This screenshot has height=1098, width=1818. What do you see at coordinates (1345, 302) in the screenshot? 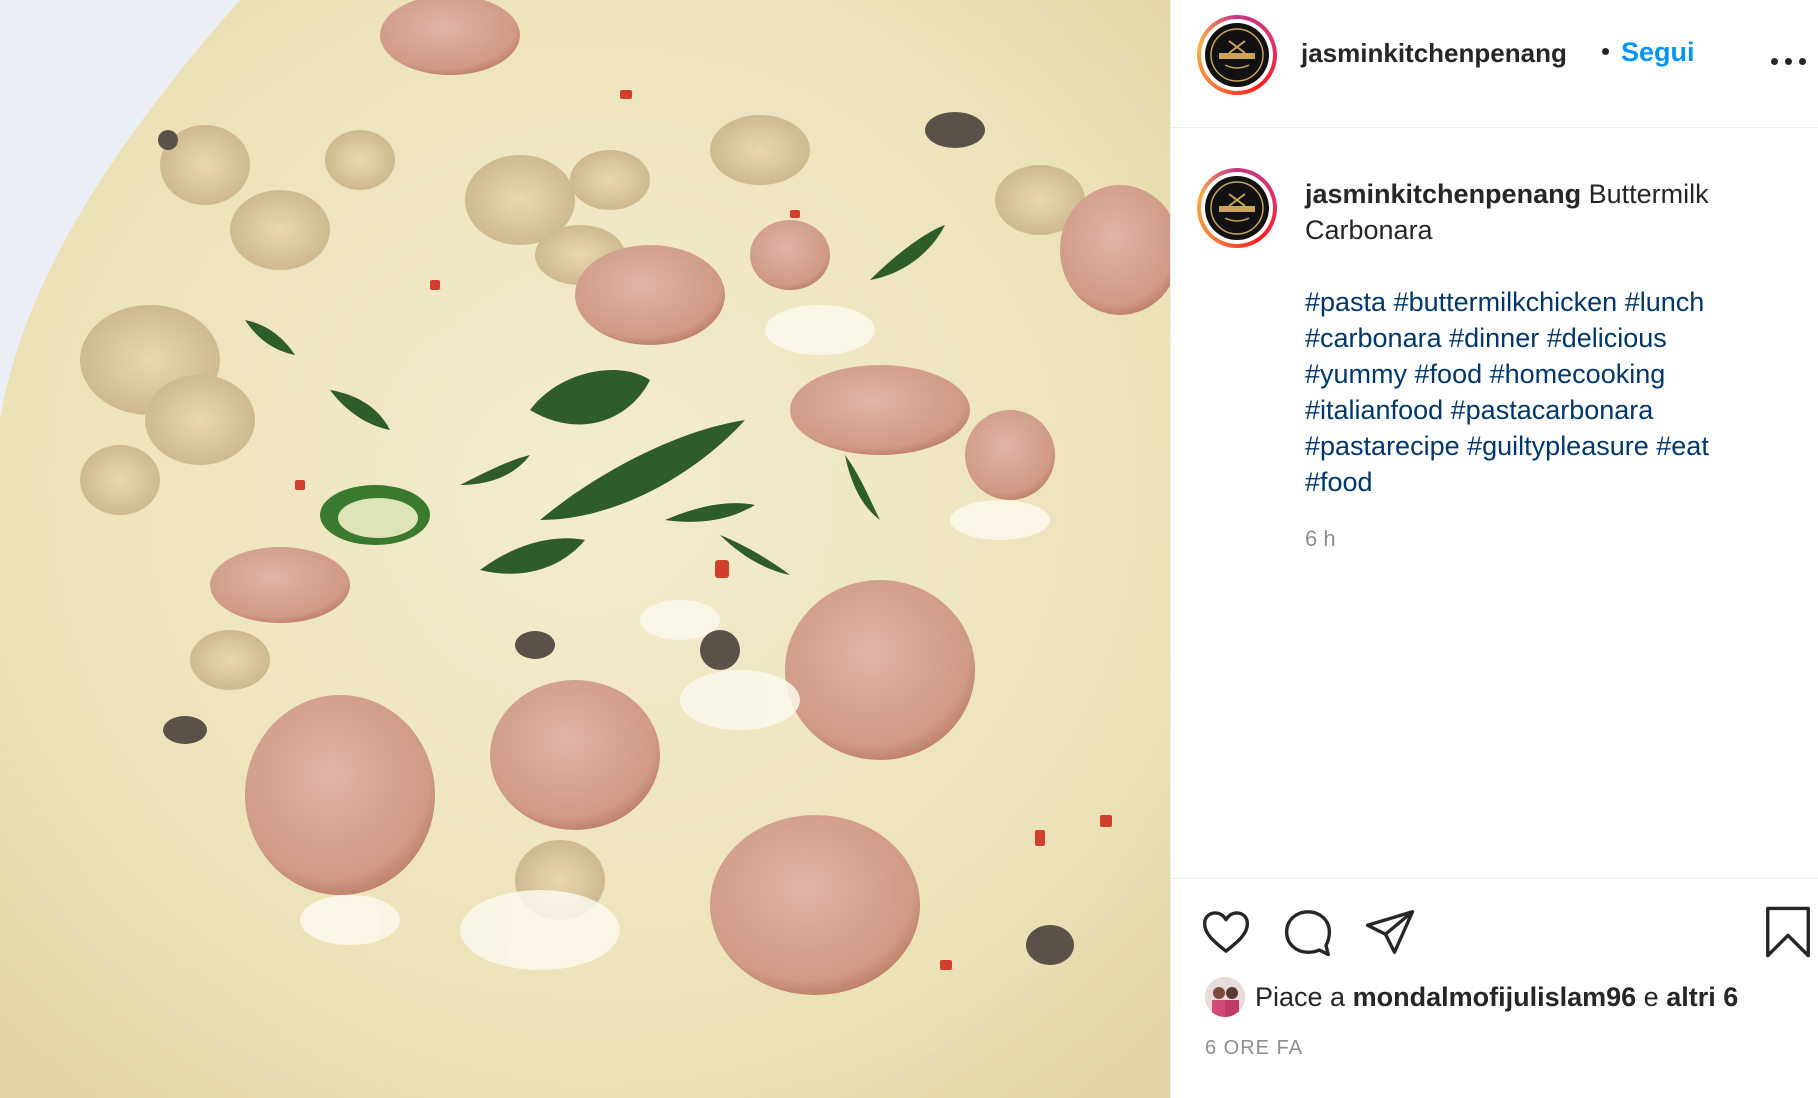
I see `hashtag-link: #pasta` at bounding box center [1345, 302].